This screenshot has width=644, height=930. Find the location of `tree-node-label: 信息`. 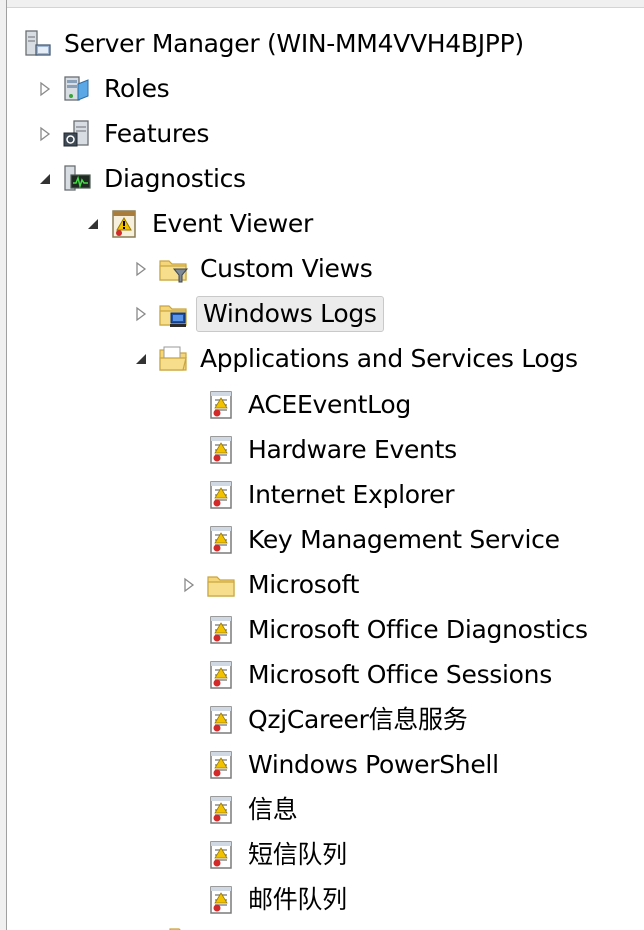

tree-node-label: 信息 is located at coordinates (273, 809).